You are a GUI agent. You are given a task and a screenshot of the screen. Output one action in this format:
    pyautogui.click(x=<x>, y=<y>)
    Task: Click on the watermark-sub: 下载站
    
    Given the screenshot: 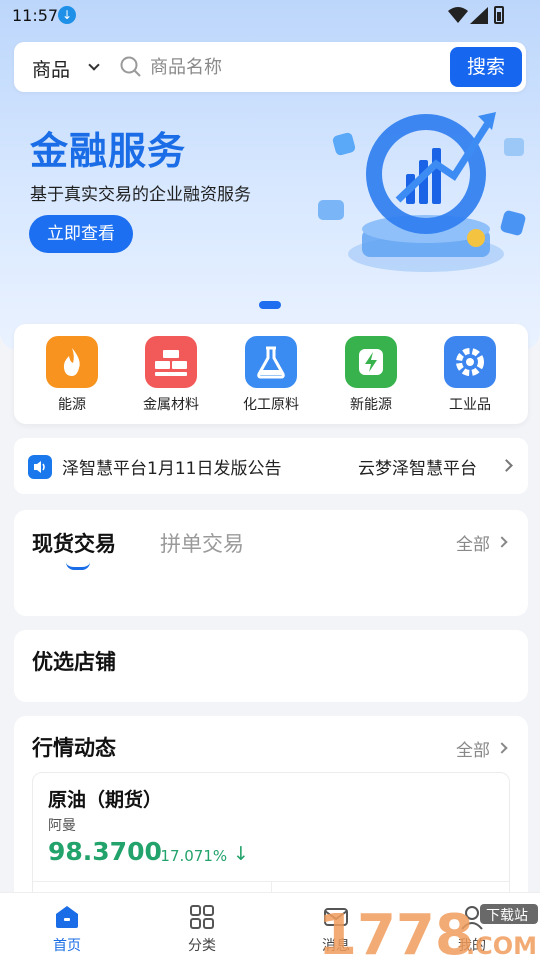 What is the action you would take?
    pyautogui.click(x=507, y=916)
    